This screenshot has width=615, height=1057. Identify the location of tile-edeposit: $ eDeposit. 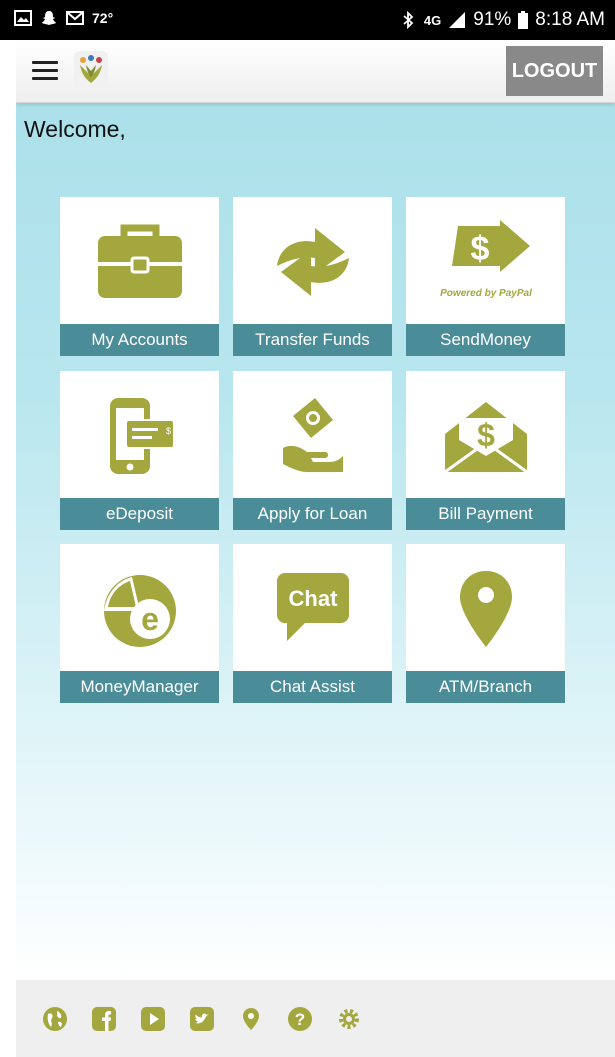
(139, 450).